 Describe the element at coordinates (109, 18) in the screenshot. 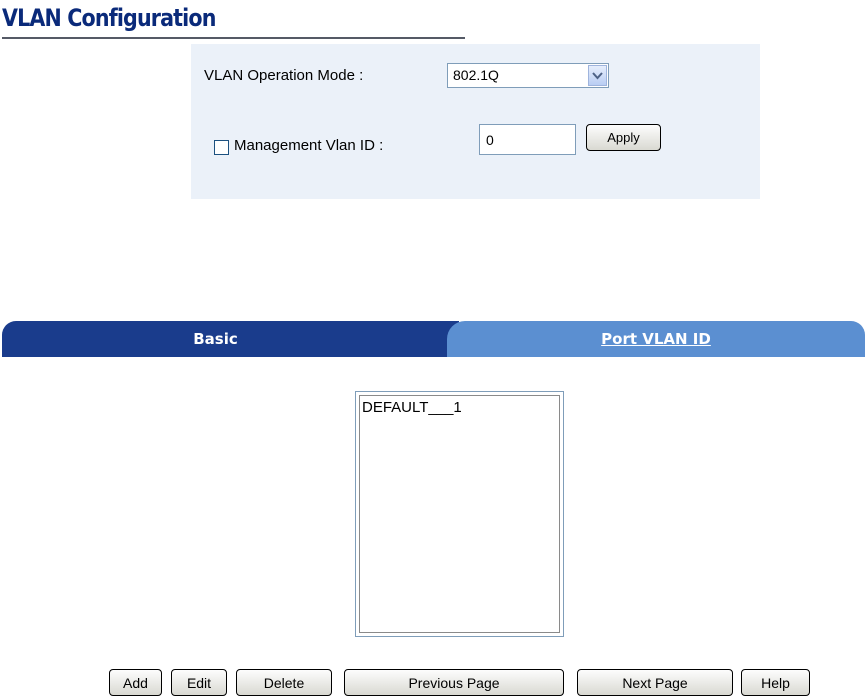

I see `page-title: VLAN Configuration` at that location.